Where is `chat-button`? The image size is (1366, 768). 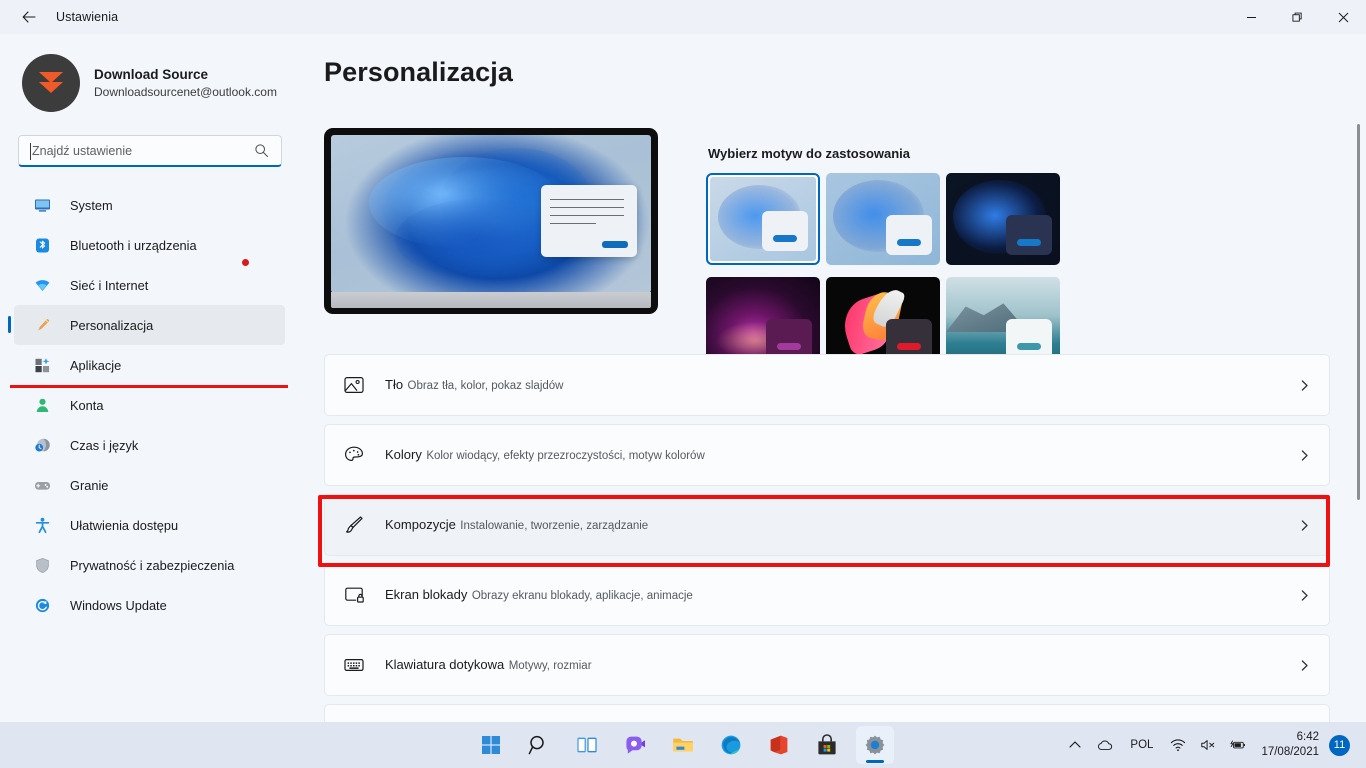 chat-button is located at coordinates (635, 745).